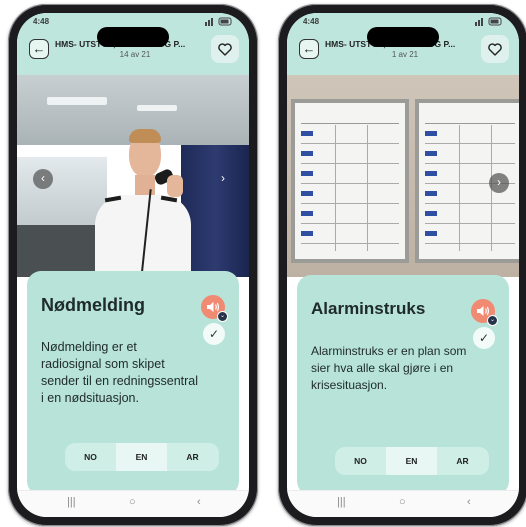  Describe the element at coordinates (135, 54) in the screenshot. I see `slide-counter: 14 av 21` at that location.